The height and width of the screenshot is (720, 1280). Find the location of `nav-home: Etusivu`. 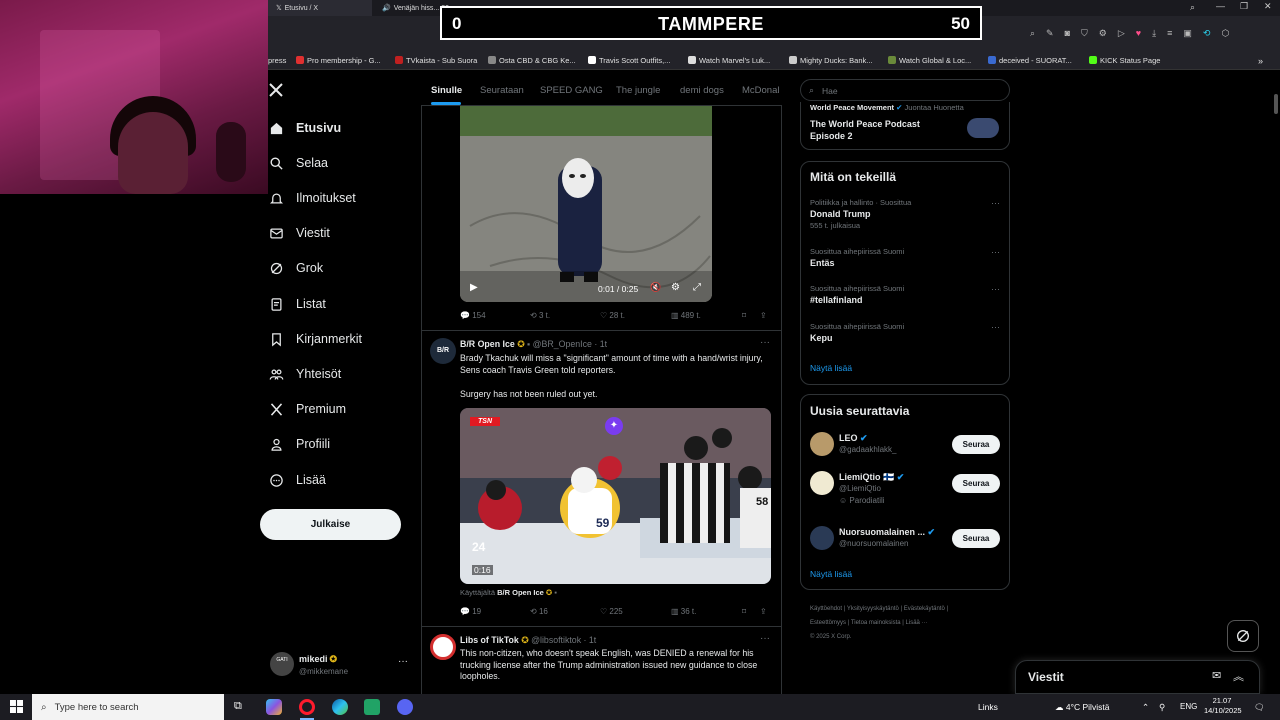

nav-home: Etusivu is located at coordinates (304, 128).